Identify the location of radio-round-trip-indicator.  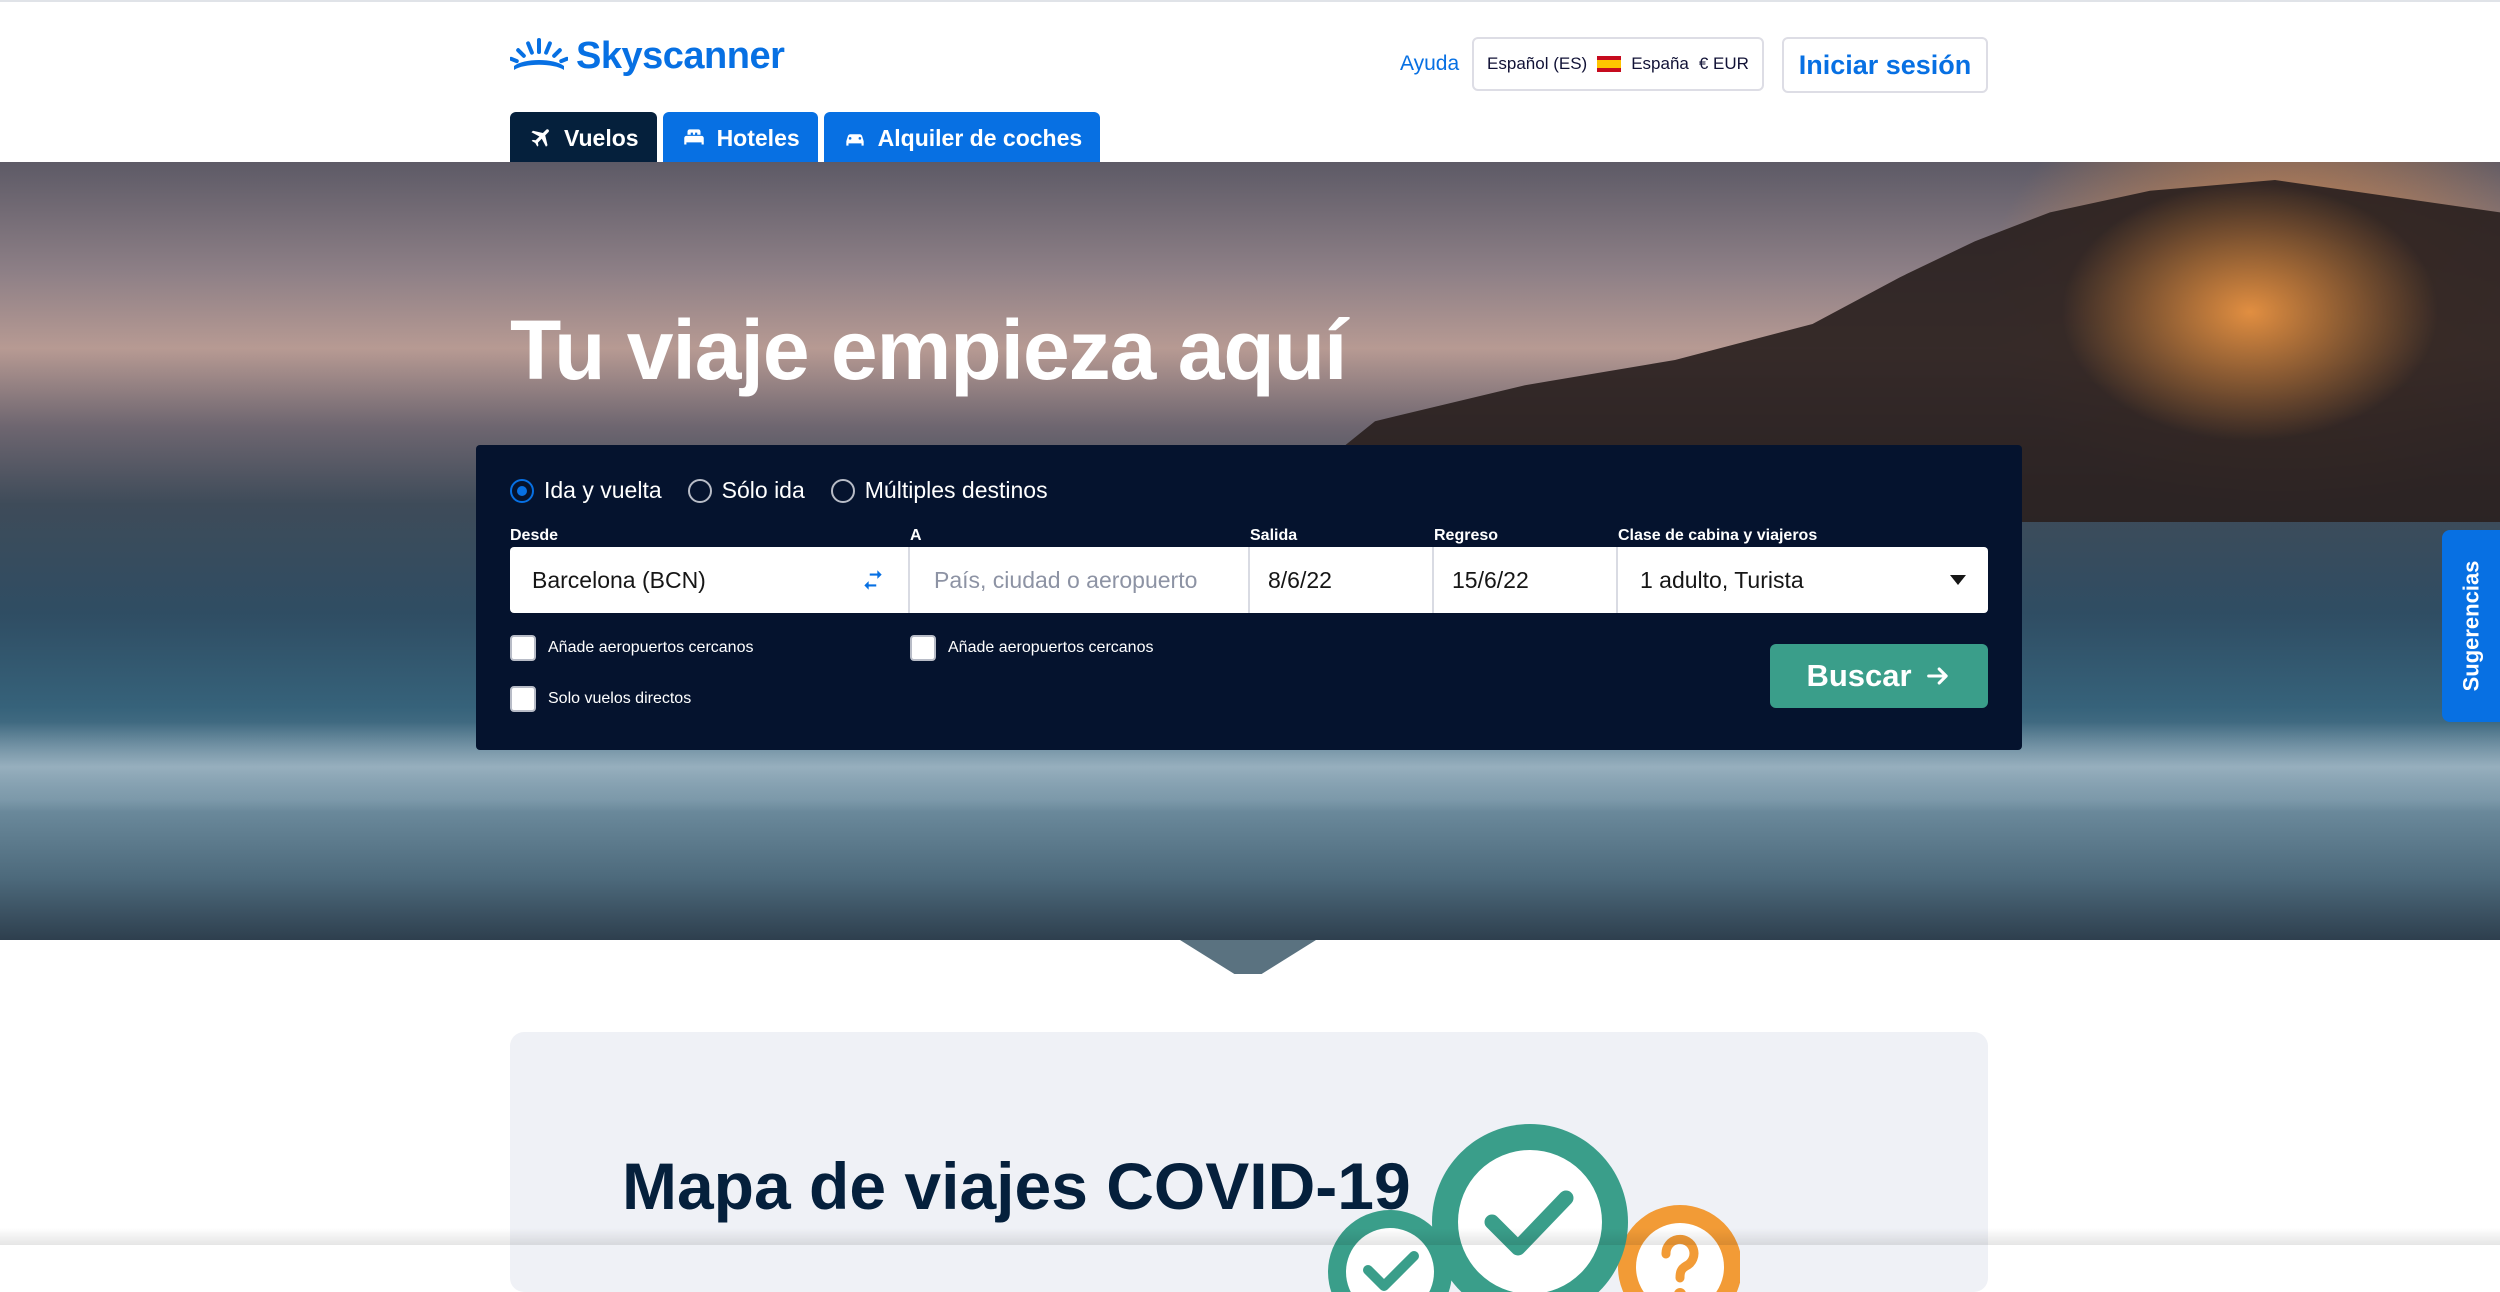
(522, 490).